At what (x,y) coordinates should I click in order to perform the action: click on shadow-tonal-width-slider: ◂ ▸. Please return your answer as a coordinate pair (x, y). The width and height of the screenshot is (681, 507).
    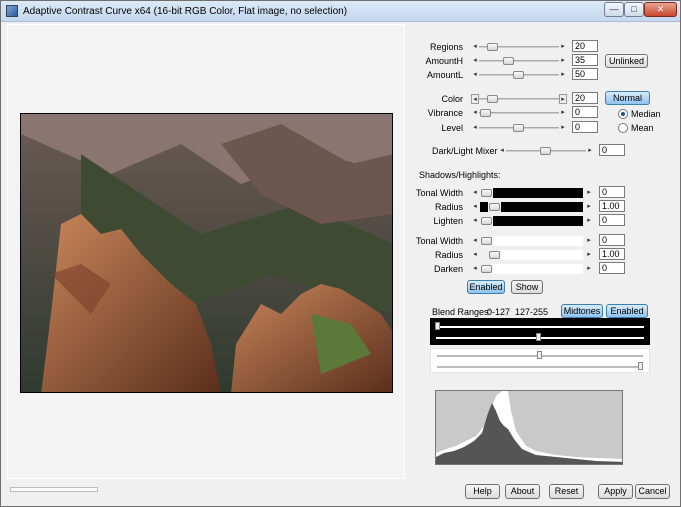
    Looking at the image, I should click on (532, 193).